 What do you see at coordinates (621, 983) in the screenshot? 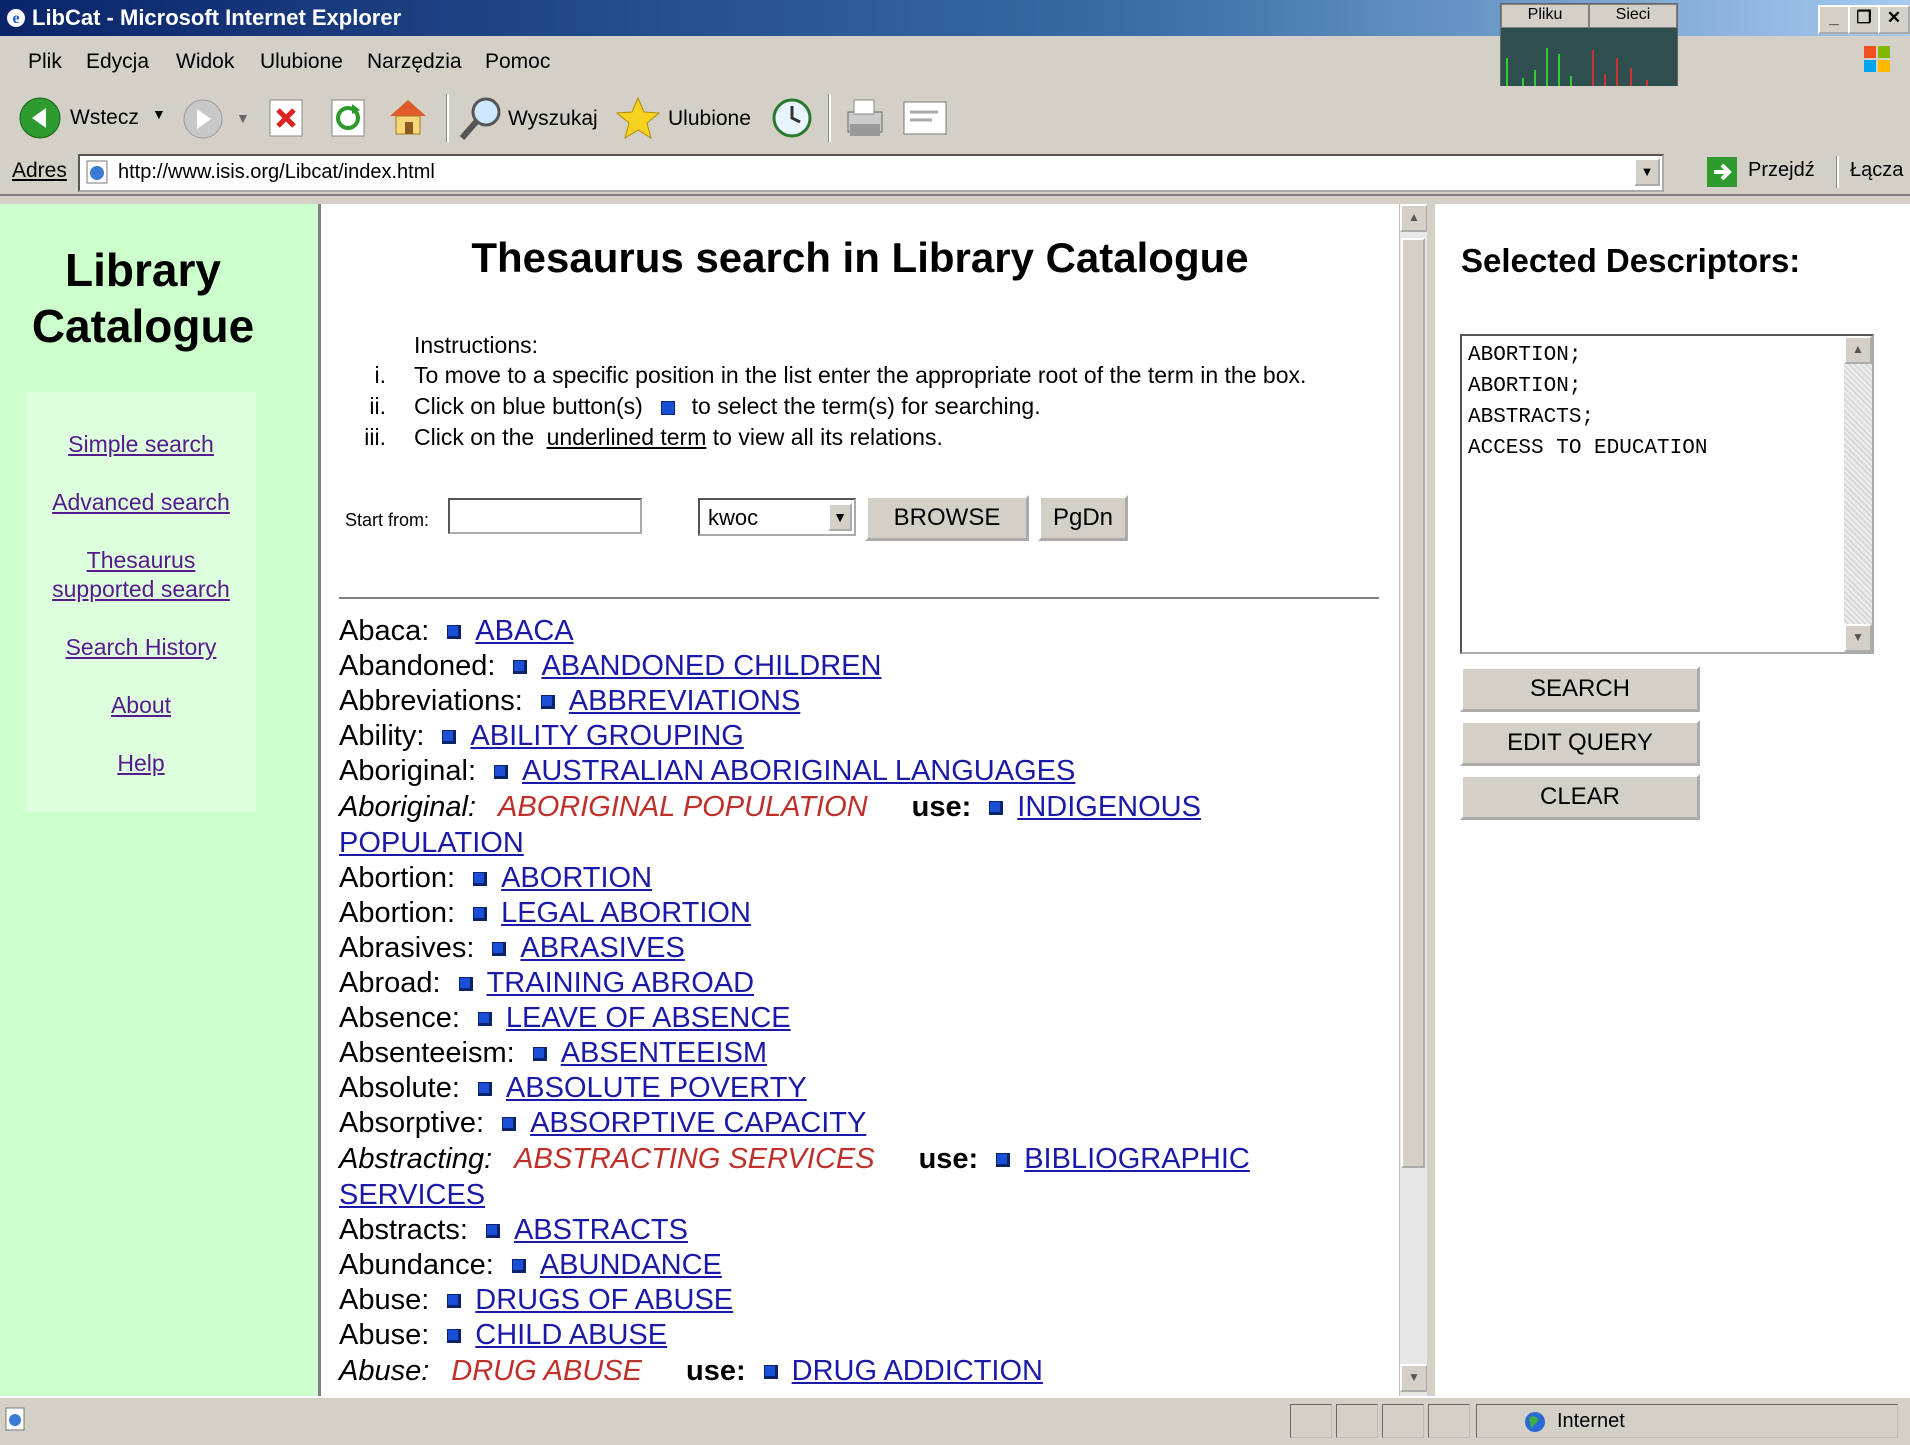
I see `term-link: TRAINING ABROAD` at bounding box center [621, 983].